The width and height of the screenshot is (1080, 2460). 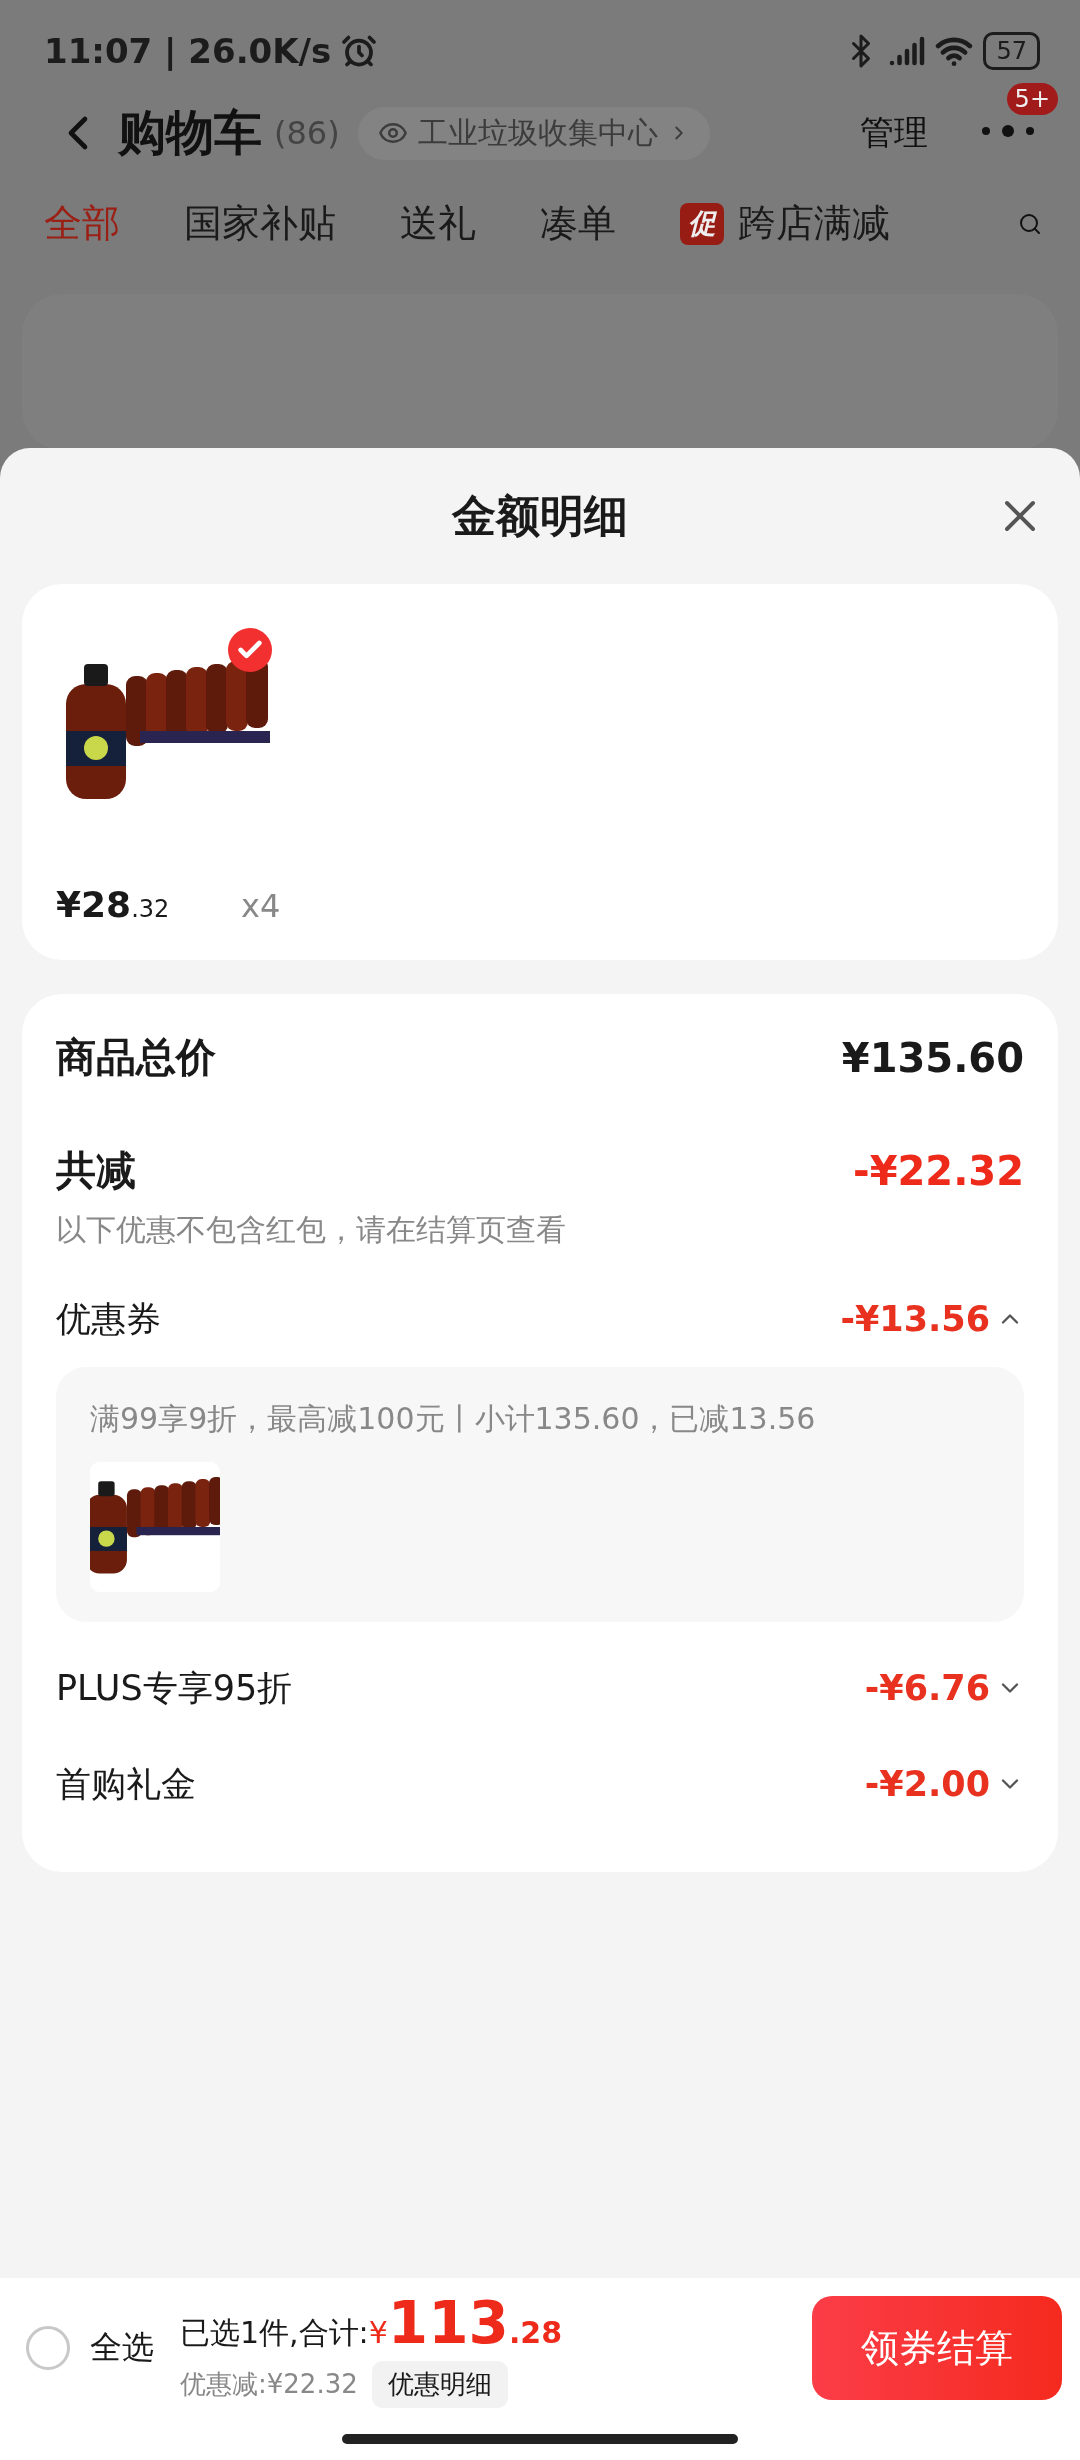 I want to click on total-amount: ¥113.28, so click(x=465, y=2322).